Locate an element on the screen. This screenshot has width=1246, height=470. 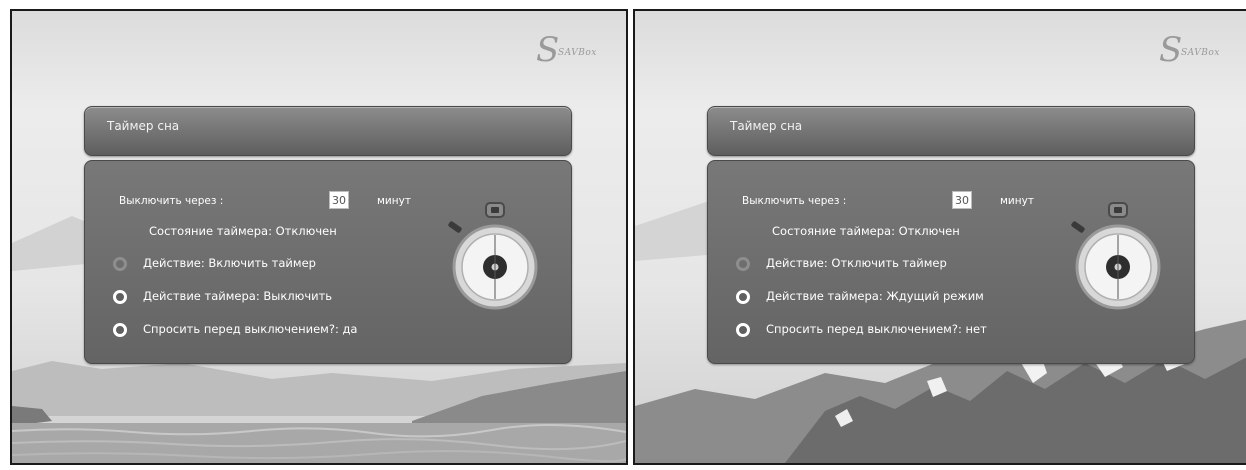
option-ask-before-off: Спросить перед выключением?: нет is located at coordinates (876, 329).